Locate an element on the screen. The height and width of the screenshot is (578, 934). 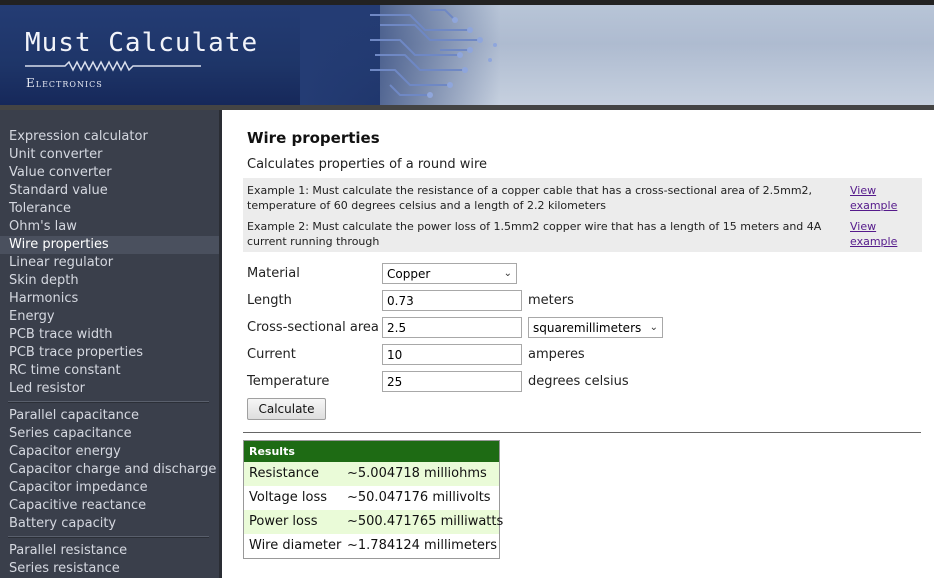
area-input is located at coordinates (452, 327).